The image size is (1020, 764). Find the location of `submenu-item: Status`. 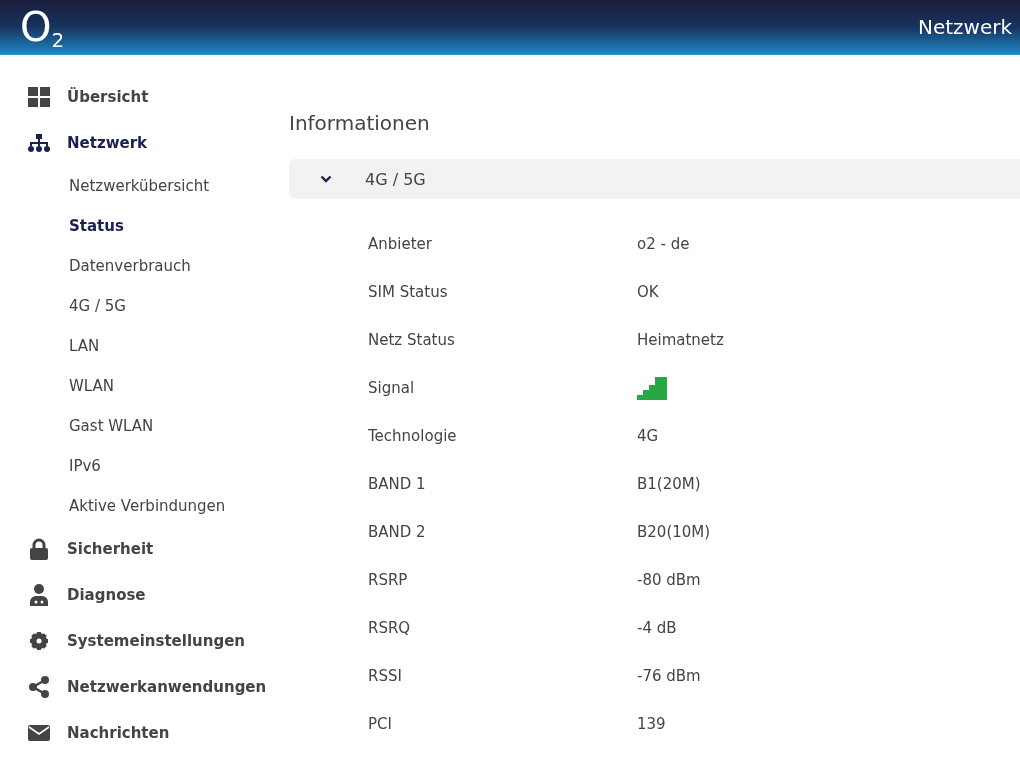

submenu-item: Status is located at coordinates (140, 226).